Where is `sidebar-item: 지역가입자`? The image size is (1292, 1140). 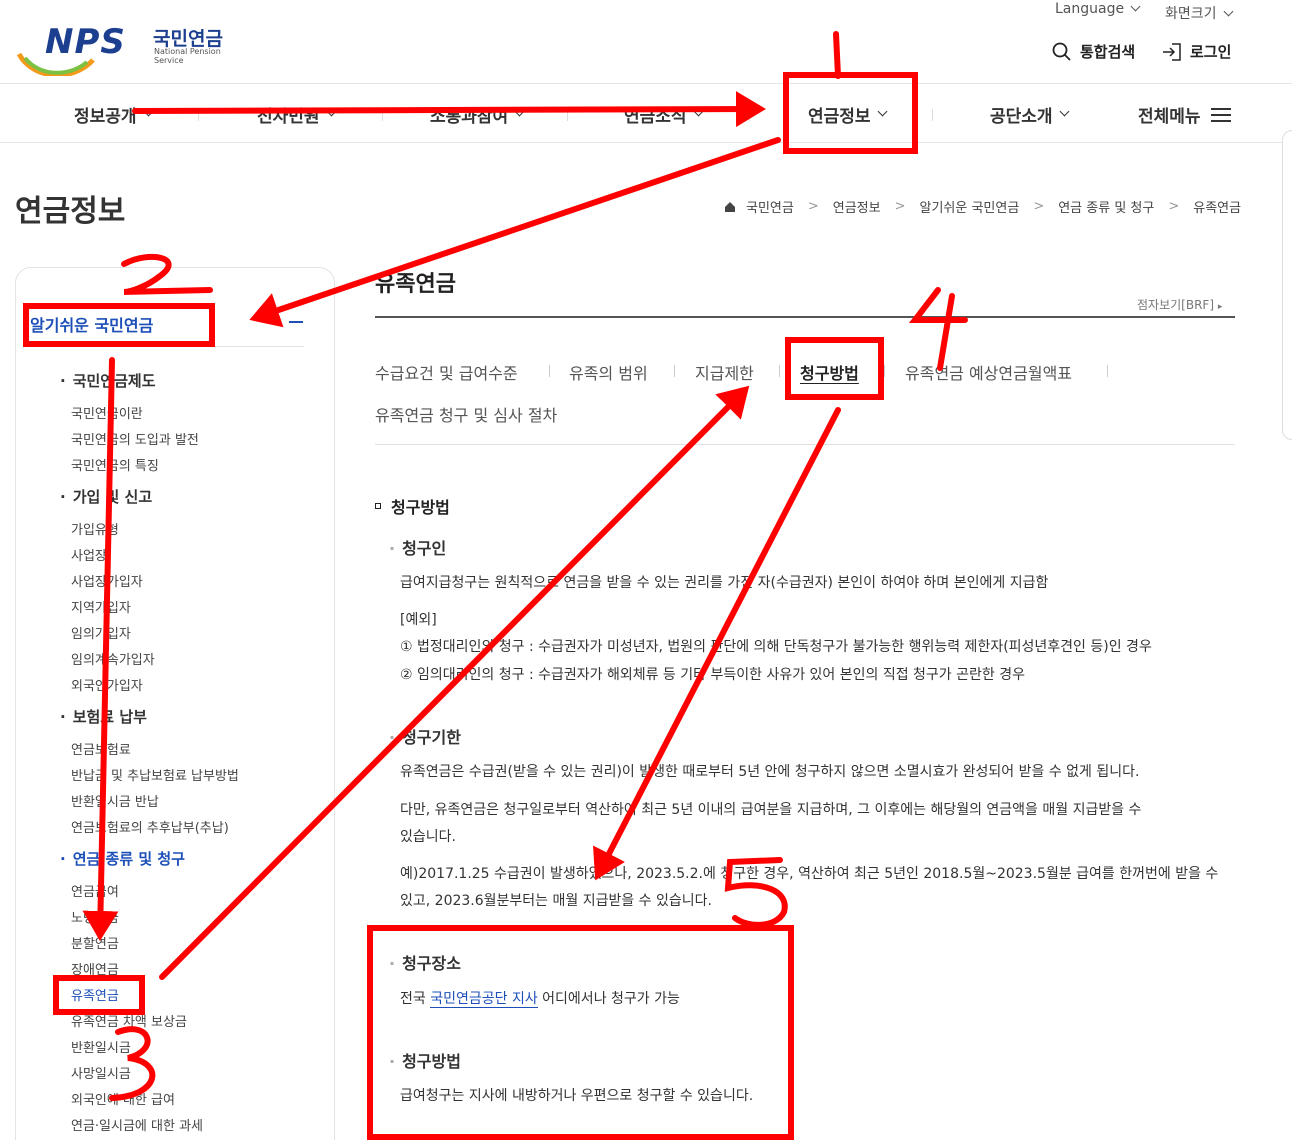
sidebar-item: 지역가입자 is located at coordinates (101, 606).